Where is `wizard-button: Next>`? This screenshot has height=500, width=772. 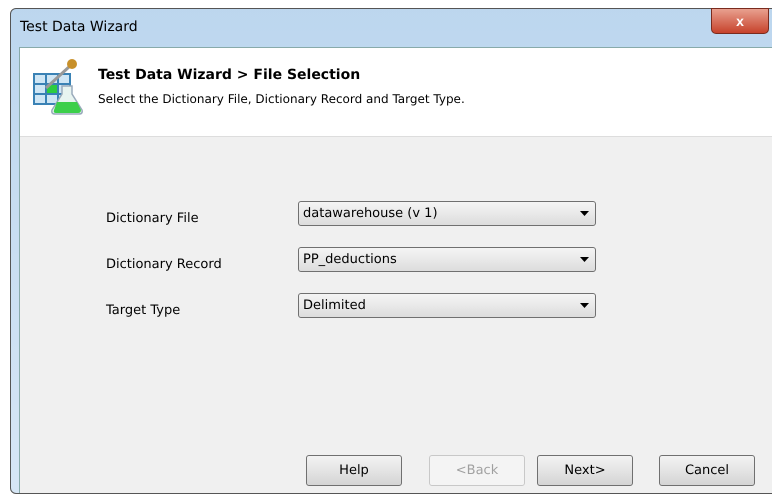
wizard-button: Next> is located at coordinates (585, 470).